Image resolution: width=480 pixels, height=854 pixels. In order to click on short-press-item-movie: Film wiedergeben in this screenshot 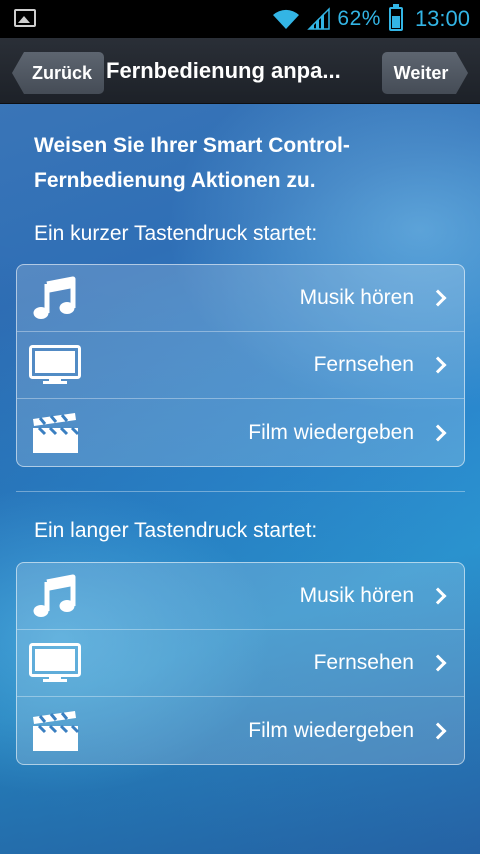, I will do `click(240, 432)`.